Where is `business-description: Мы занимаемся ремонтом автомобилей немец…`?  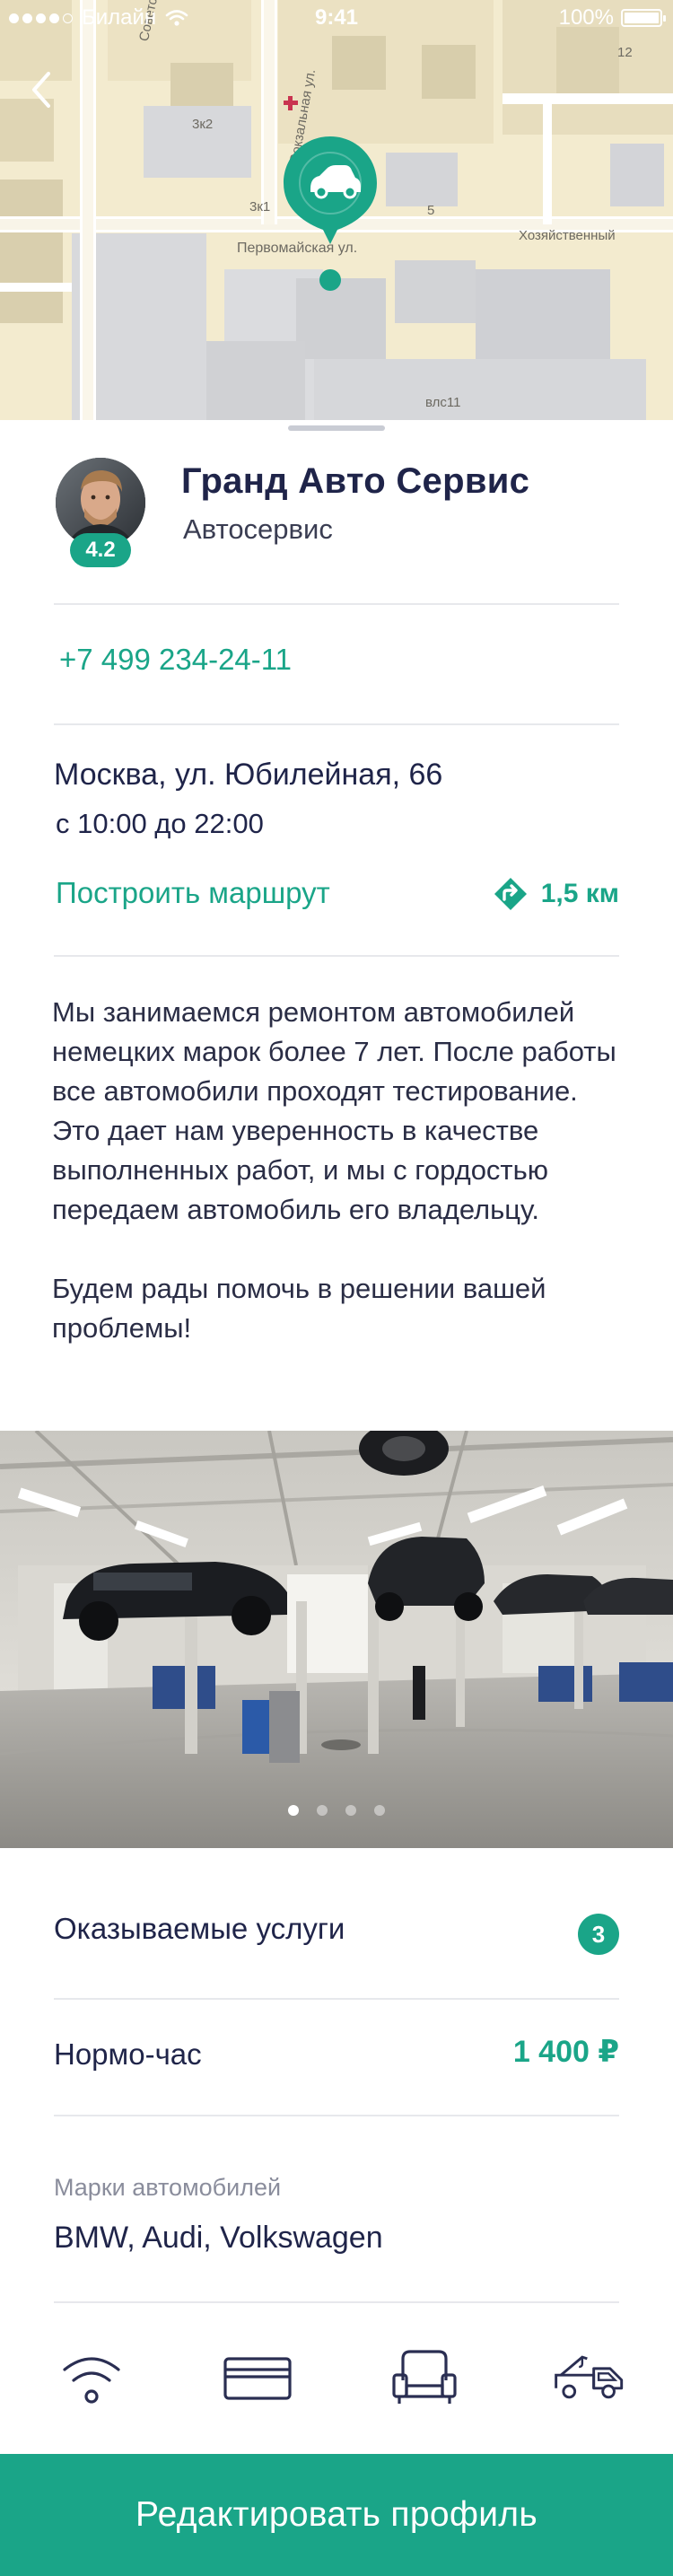
business-description: Мы занимаемся ремонтом автомобилей немец… is located at coordinates (339, 1170).